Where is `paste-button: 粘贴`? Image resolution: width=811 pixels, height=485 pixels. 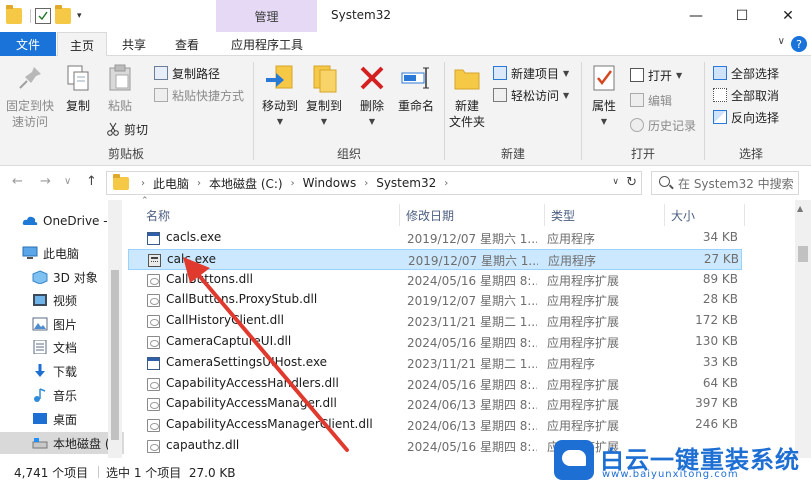
paste-button: 粘贴 is located at coordinates (120, 88).